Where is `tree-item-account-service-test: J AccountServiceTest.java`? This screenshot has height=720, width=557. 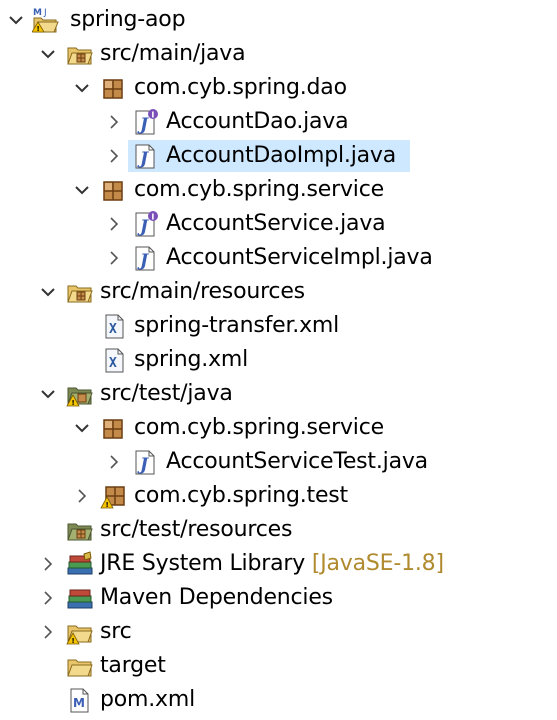 tree-item-account-service-test: J AccountServiceTest.java is located at coordinates (278, 462).